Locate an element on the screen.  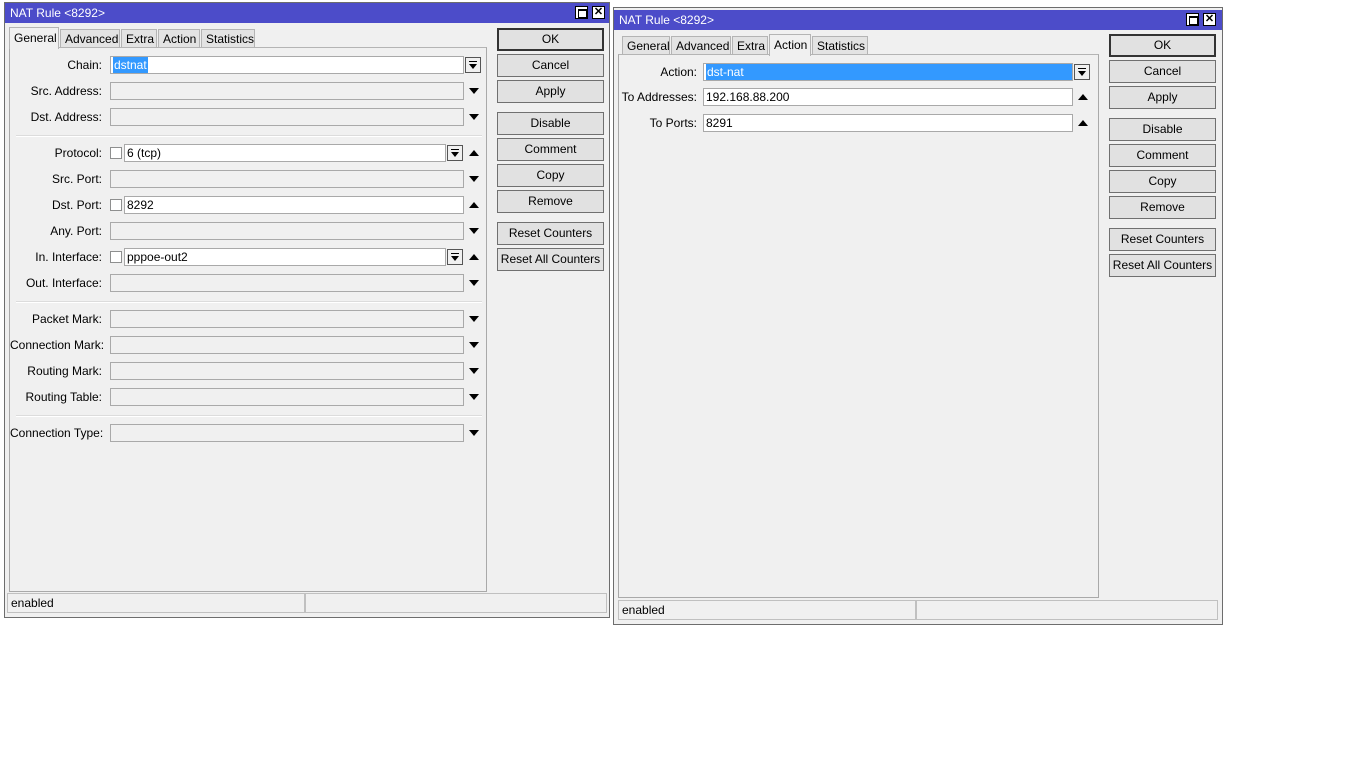
src-port-label: Src. Port: is located at coordinates (76, 179).